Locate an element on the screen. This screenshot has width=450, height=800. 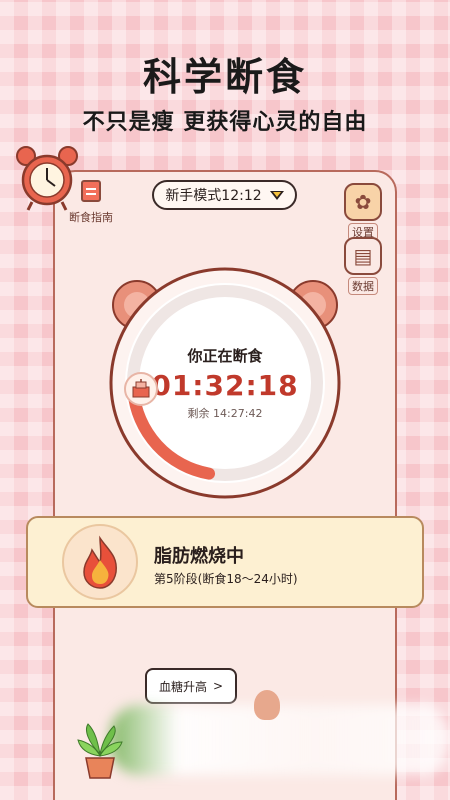
data-button: ▤ 数据 is located at coordinates (363, 266).